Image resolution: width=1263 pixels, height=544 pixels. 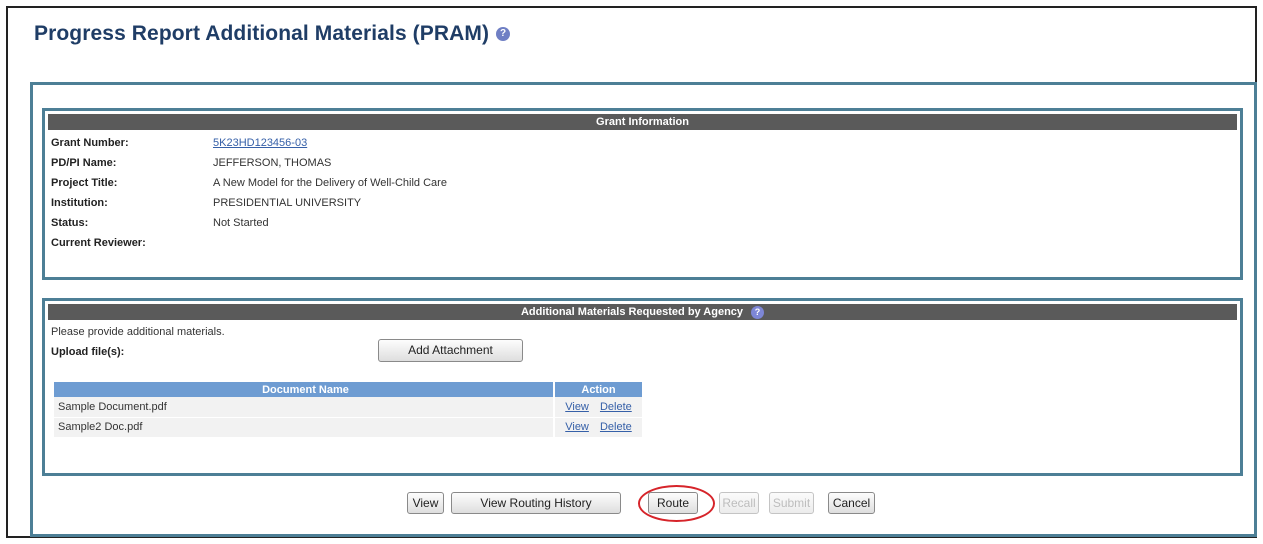 I want to click on status-label: Status:, so click(x=70, y=223).